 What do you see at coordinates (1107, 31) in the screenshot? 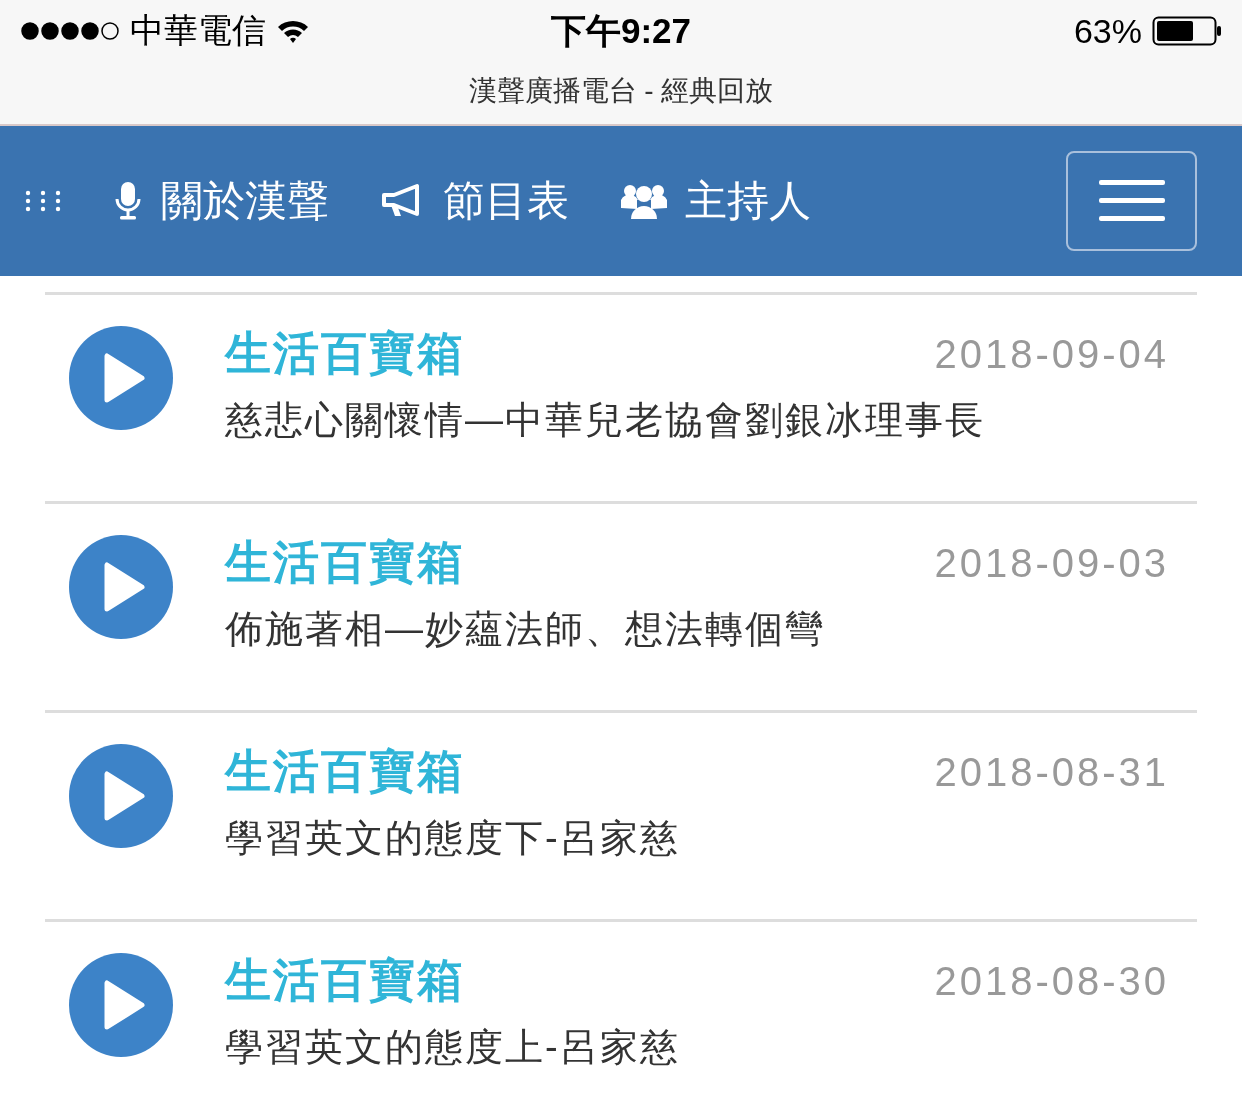
I see `battery-percent: 63%` at bounding box center [1107, 31].